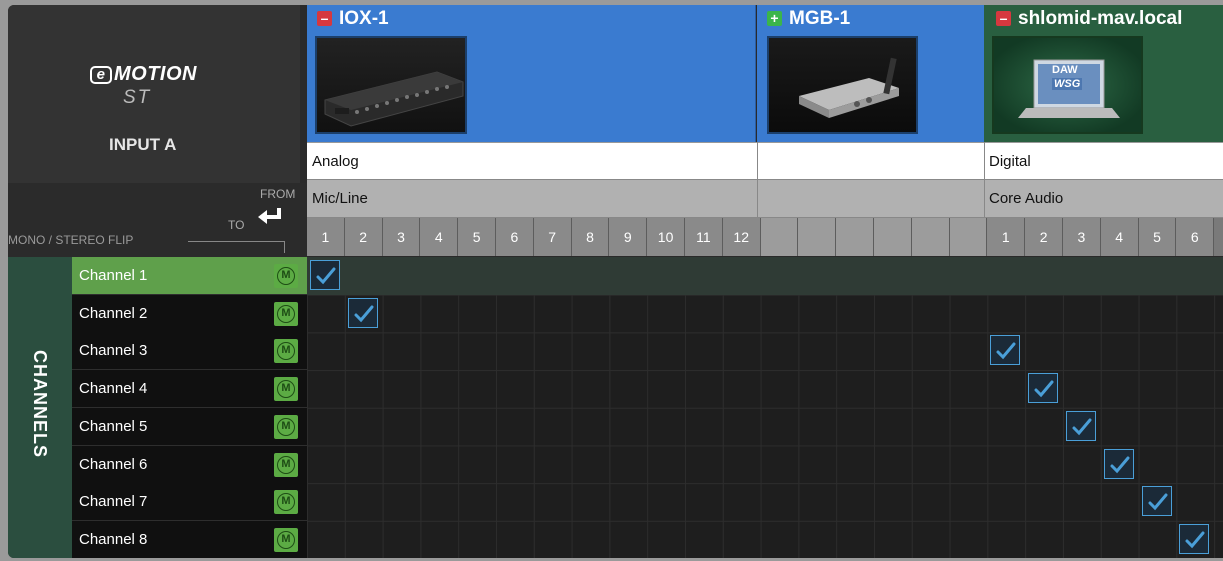 Image resolution: width=1223 pixels, height=561 pixels. What do you see at coordinates (113, 426) in the screenshot?
I see `channel-label: Channel 5` at bounding box center [113, 426].